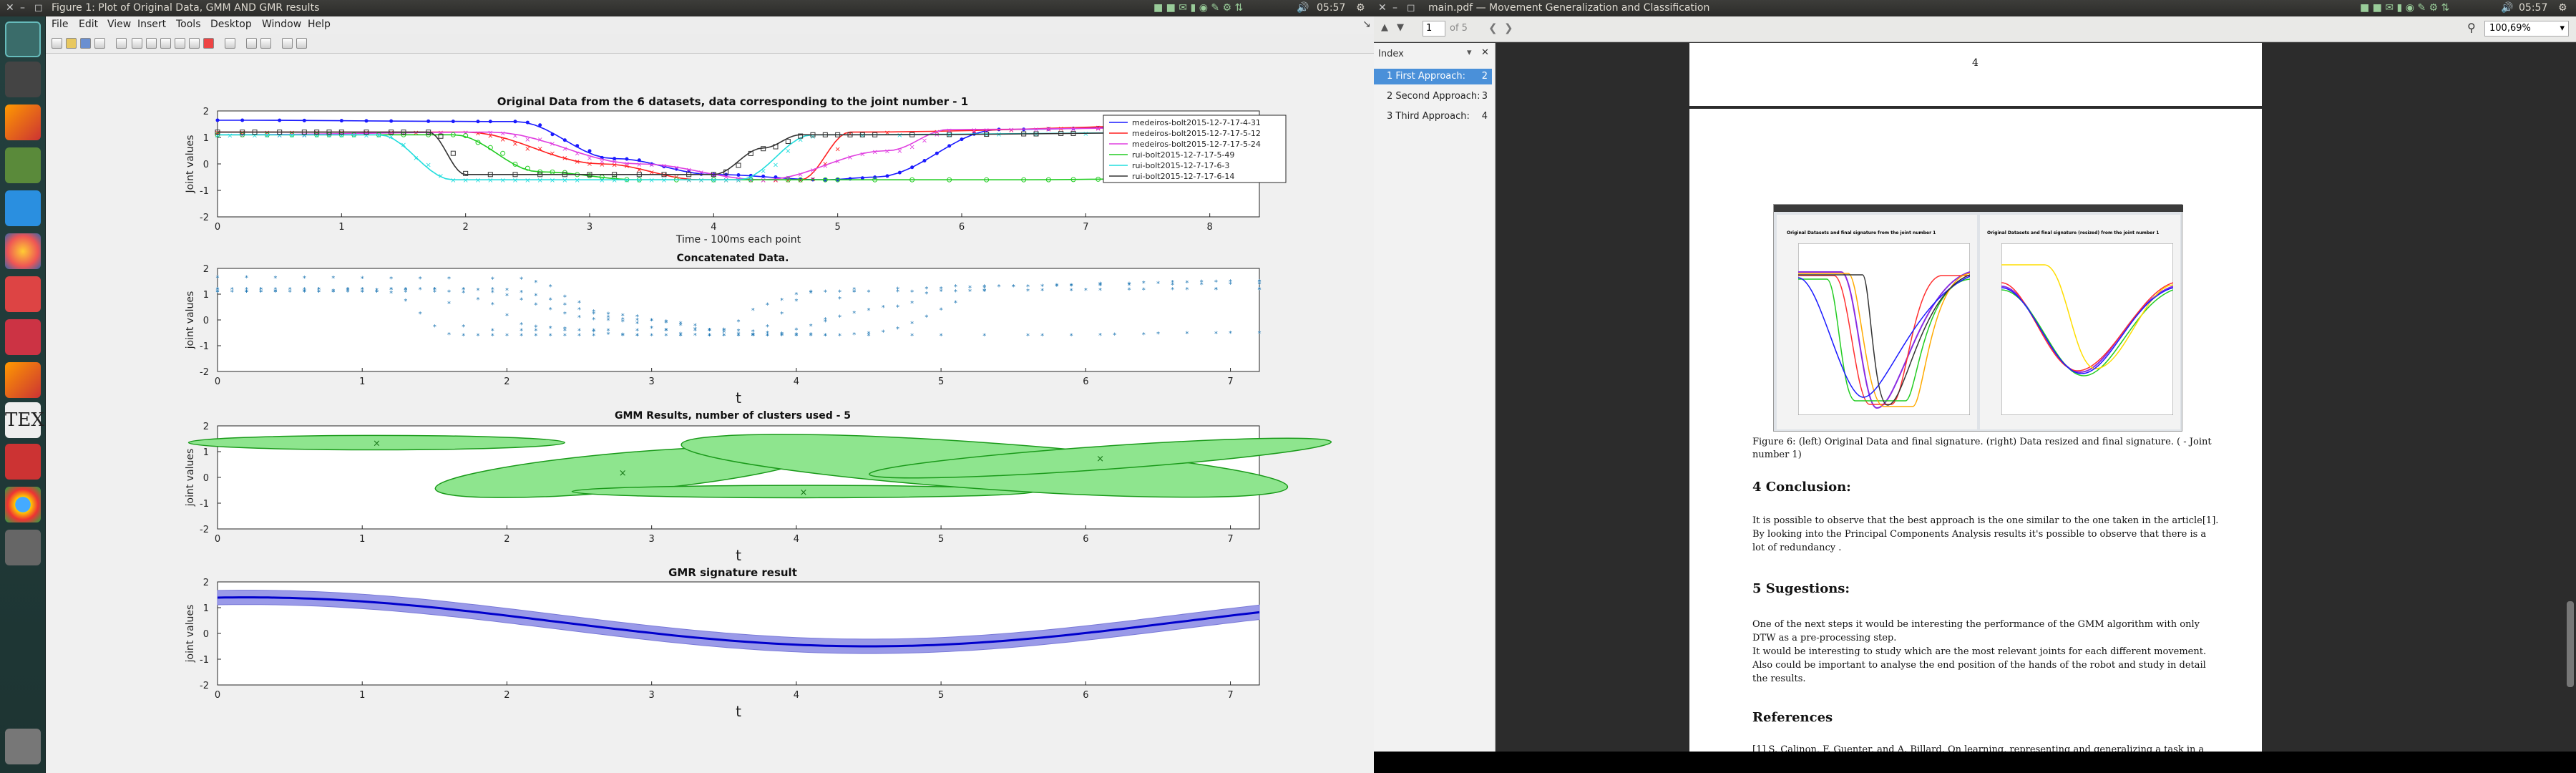  I want to click on document-viewer-icon, so click(23, 294).